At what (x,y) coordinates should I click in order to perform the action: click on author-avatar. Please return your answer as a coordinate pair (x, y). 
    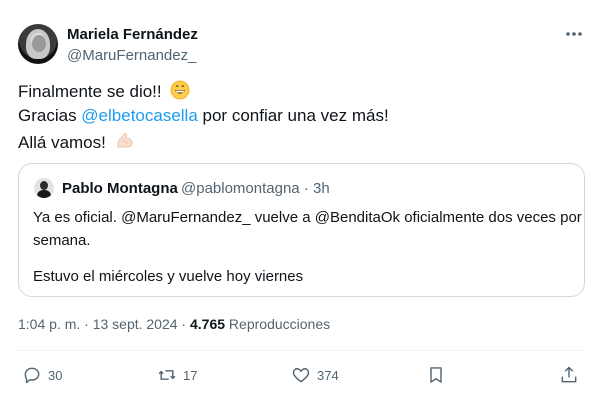
    Looking at the image, I should click on (38, 44).